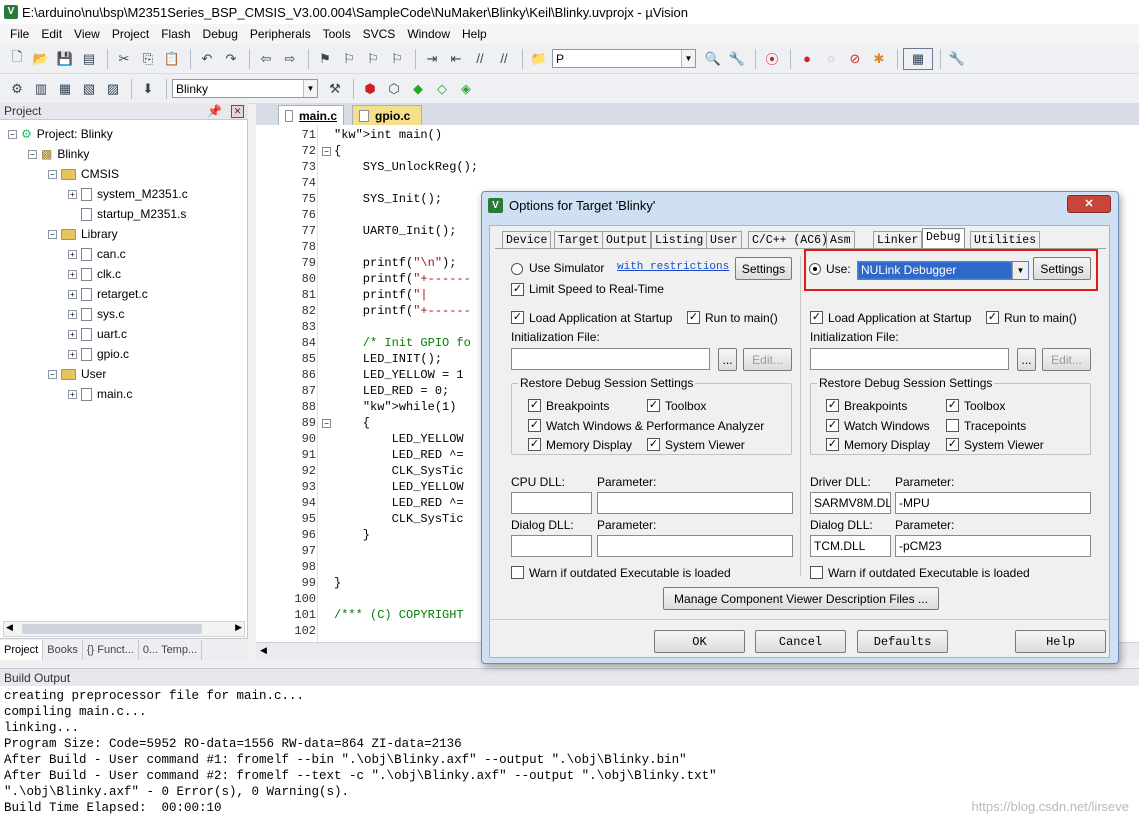 The width and height of the screenshot is (1139, 824). Describe the element at coordinates (695, 503) in the screenshot. I see `cpu-param-input` at that location.